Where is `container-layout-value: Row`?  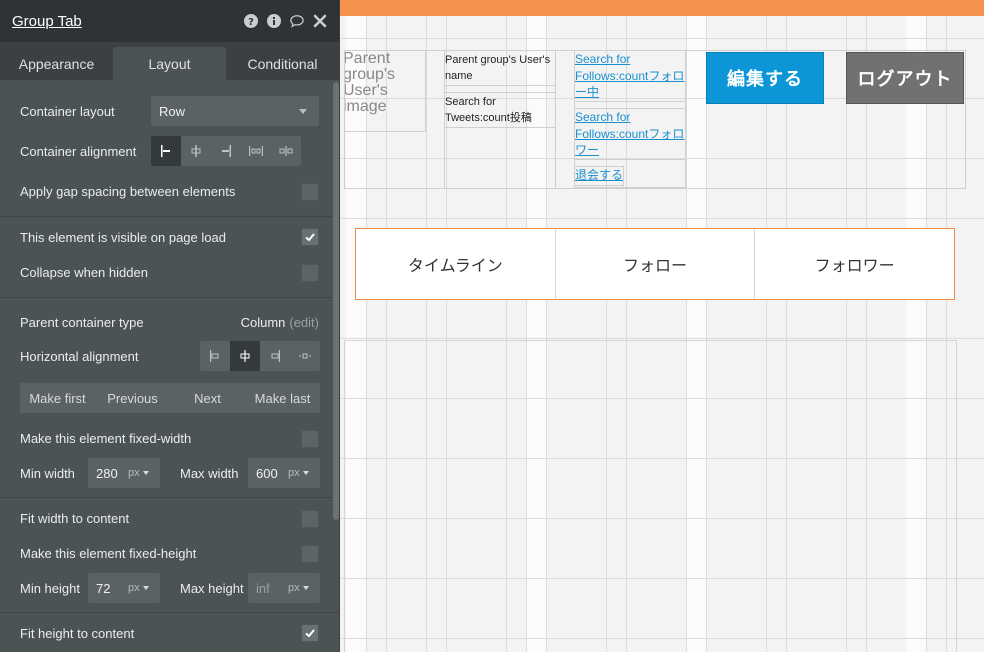 container-layout-value: Row is located at coordinates (172, 111).